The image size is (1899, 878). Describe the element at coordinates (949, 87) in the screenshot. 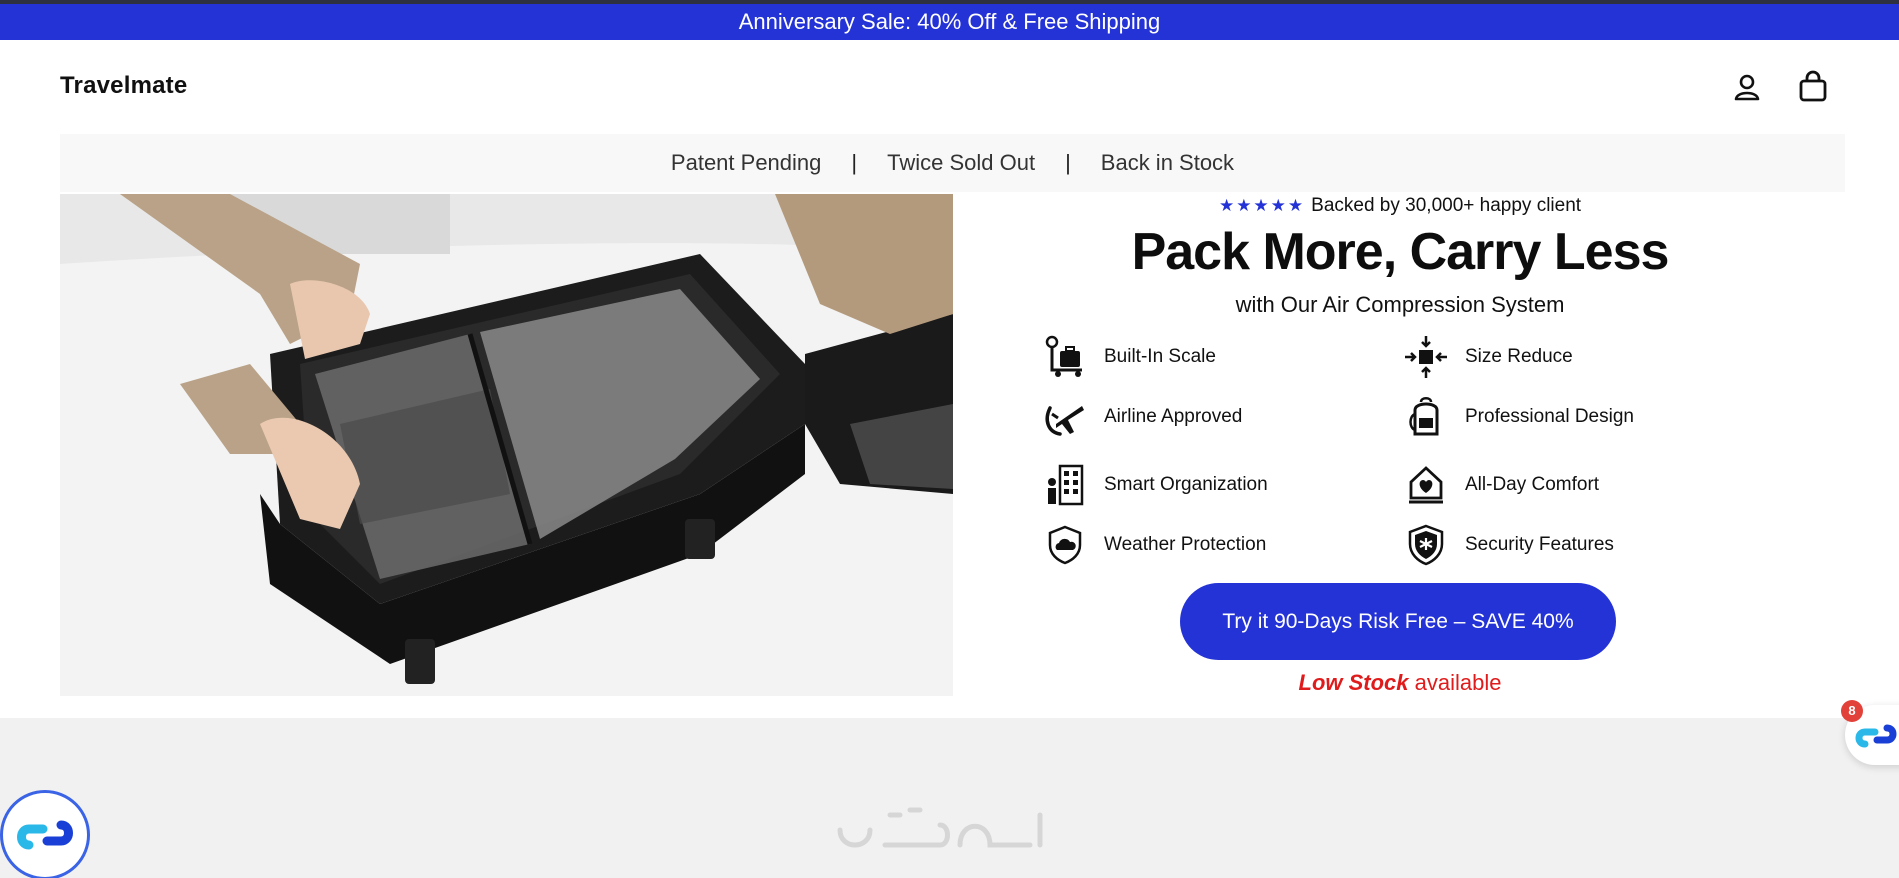

I see `site-header: Travelmate` at that location.